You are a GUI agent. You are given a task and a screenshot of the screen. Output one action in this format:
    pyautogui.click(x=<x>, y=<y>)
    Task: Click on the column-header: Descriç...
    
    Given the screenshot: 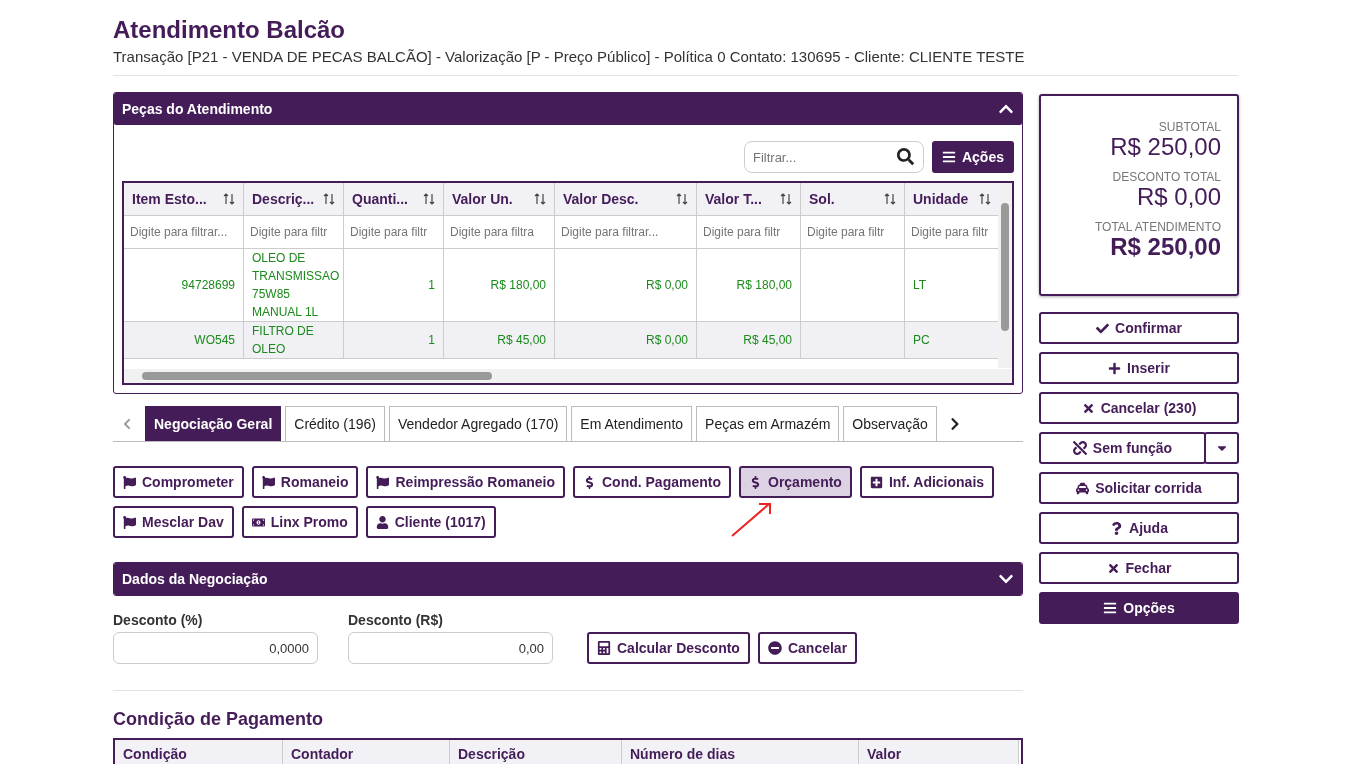 What is the action you would take?
    pyautogui.click(x=294, y=199)
    